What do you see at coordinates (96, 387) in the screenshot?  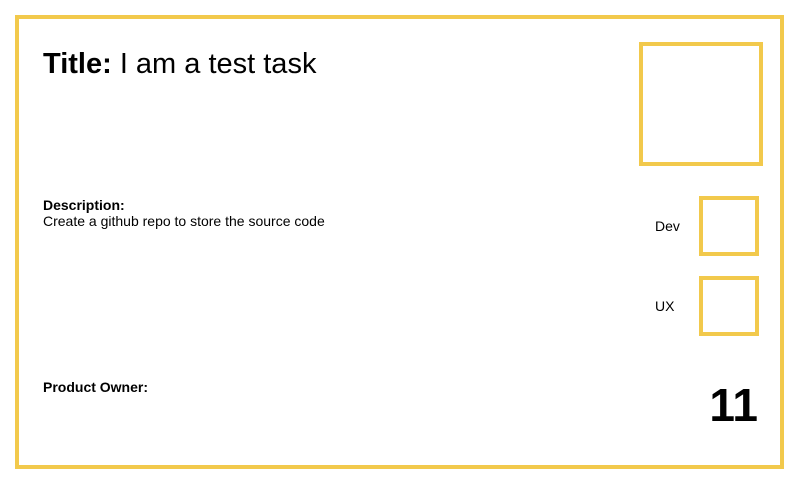 I see `product-owner-label: Product Owner:` at bounding box center [96, 387].